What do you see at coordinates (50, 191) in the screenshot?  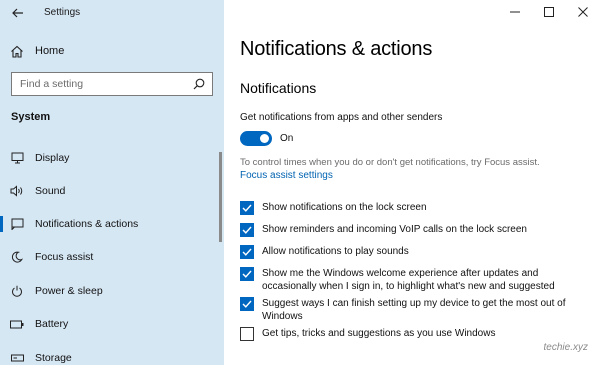 I see `sidebar-item-label: Sound` at bounding box center [50, 191].